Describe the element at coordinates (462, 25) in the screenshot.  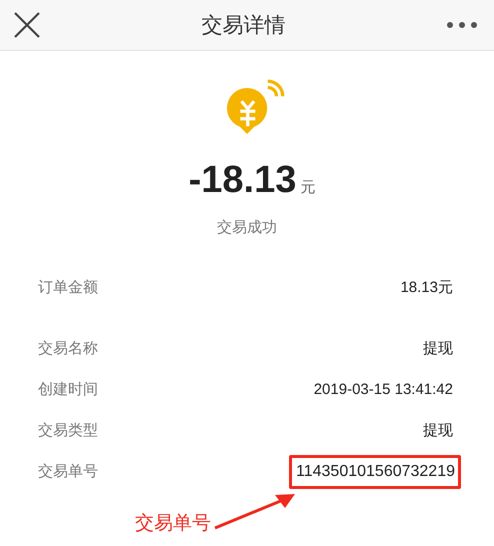
I see `more-icon` at that location.